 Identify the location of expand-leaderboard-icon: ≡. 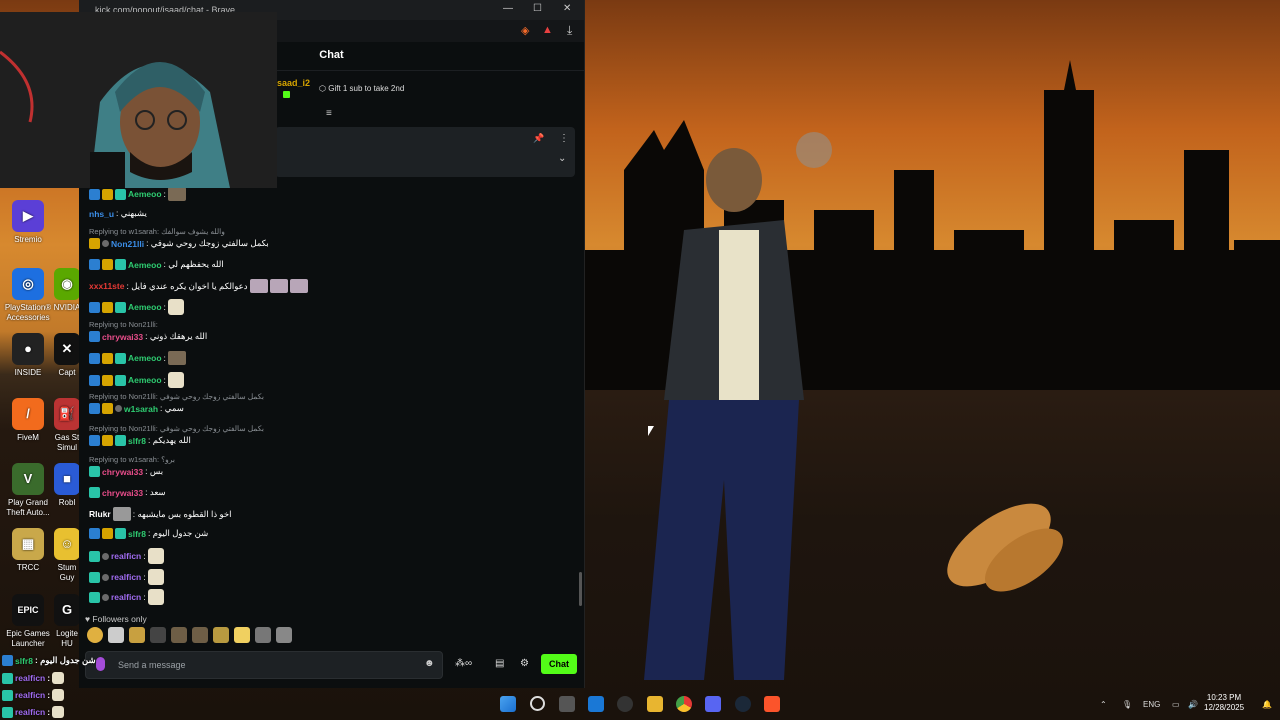
(329, 113).